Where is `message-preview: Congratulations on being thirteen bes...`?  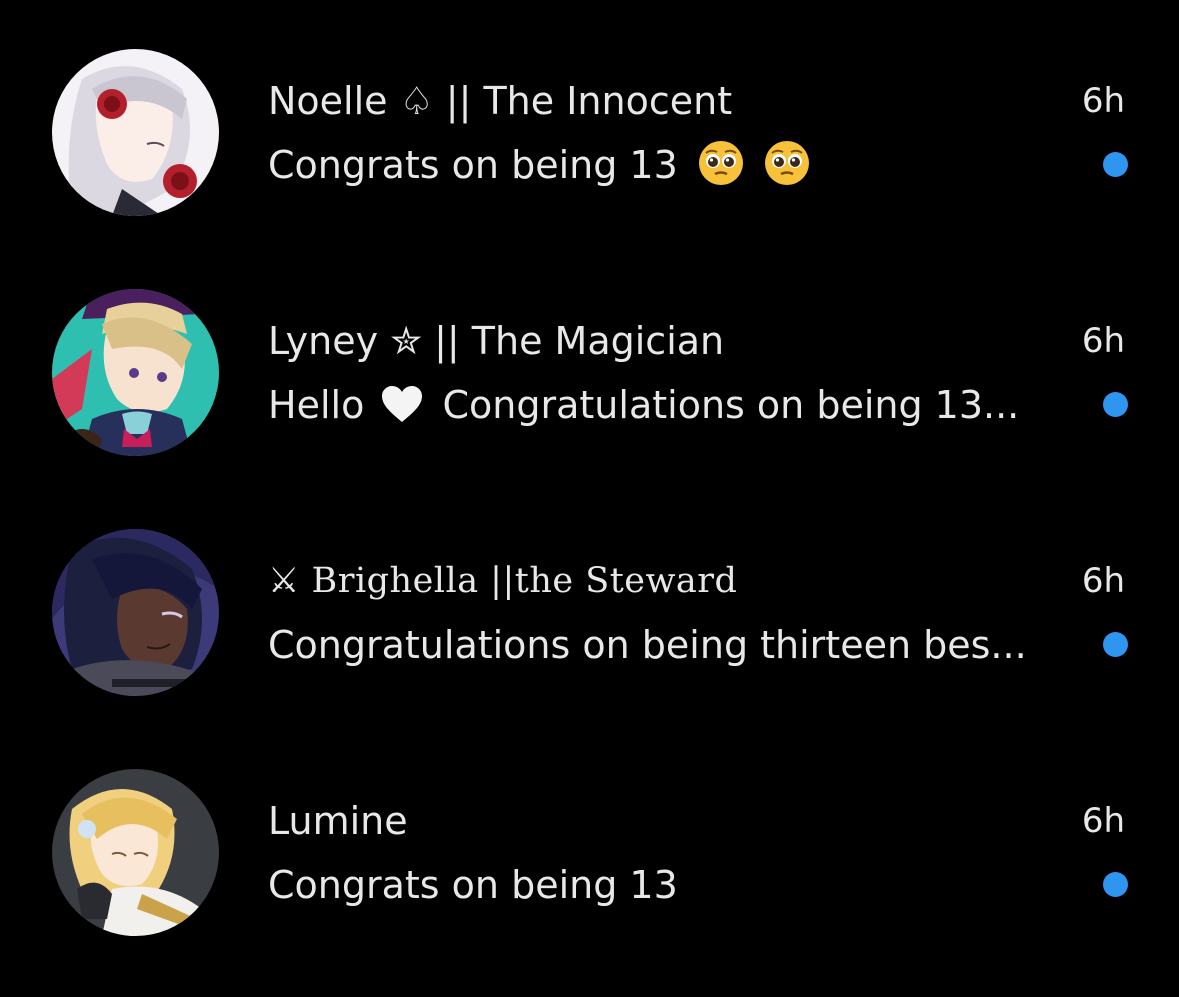
message-preview: Congratulations on being thirteen bes... is located at coordinates (647, 645).